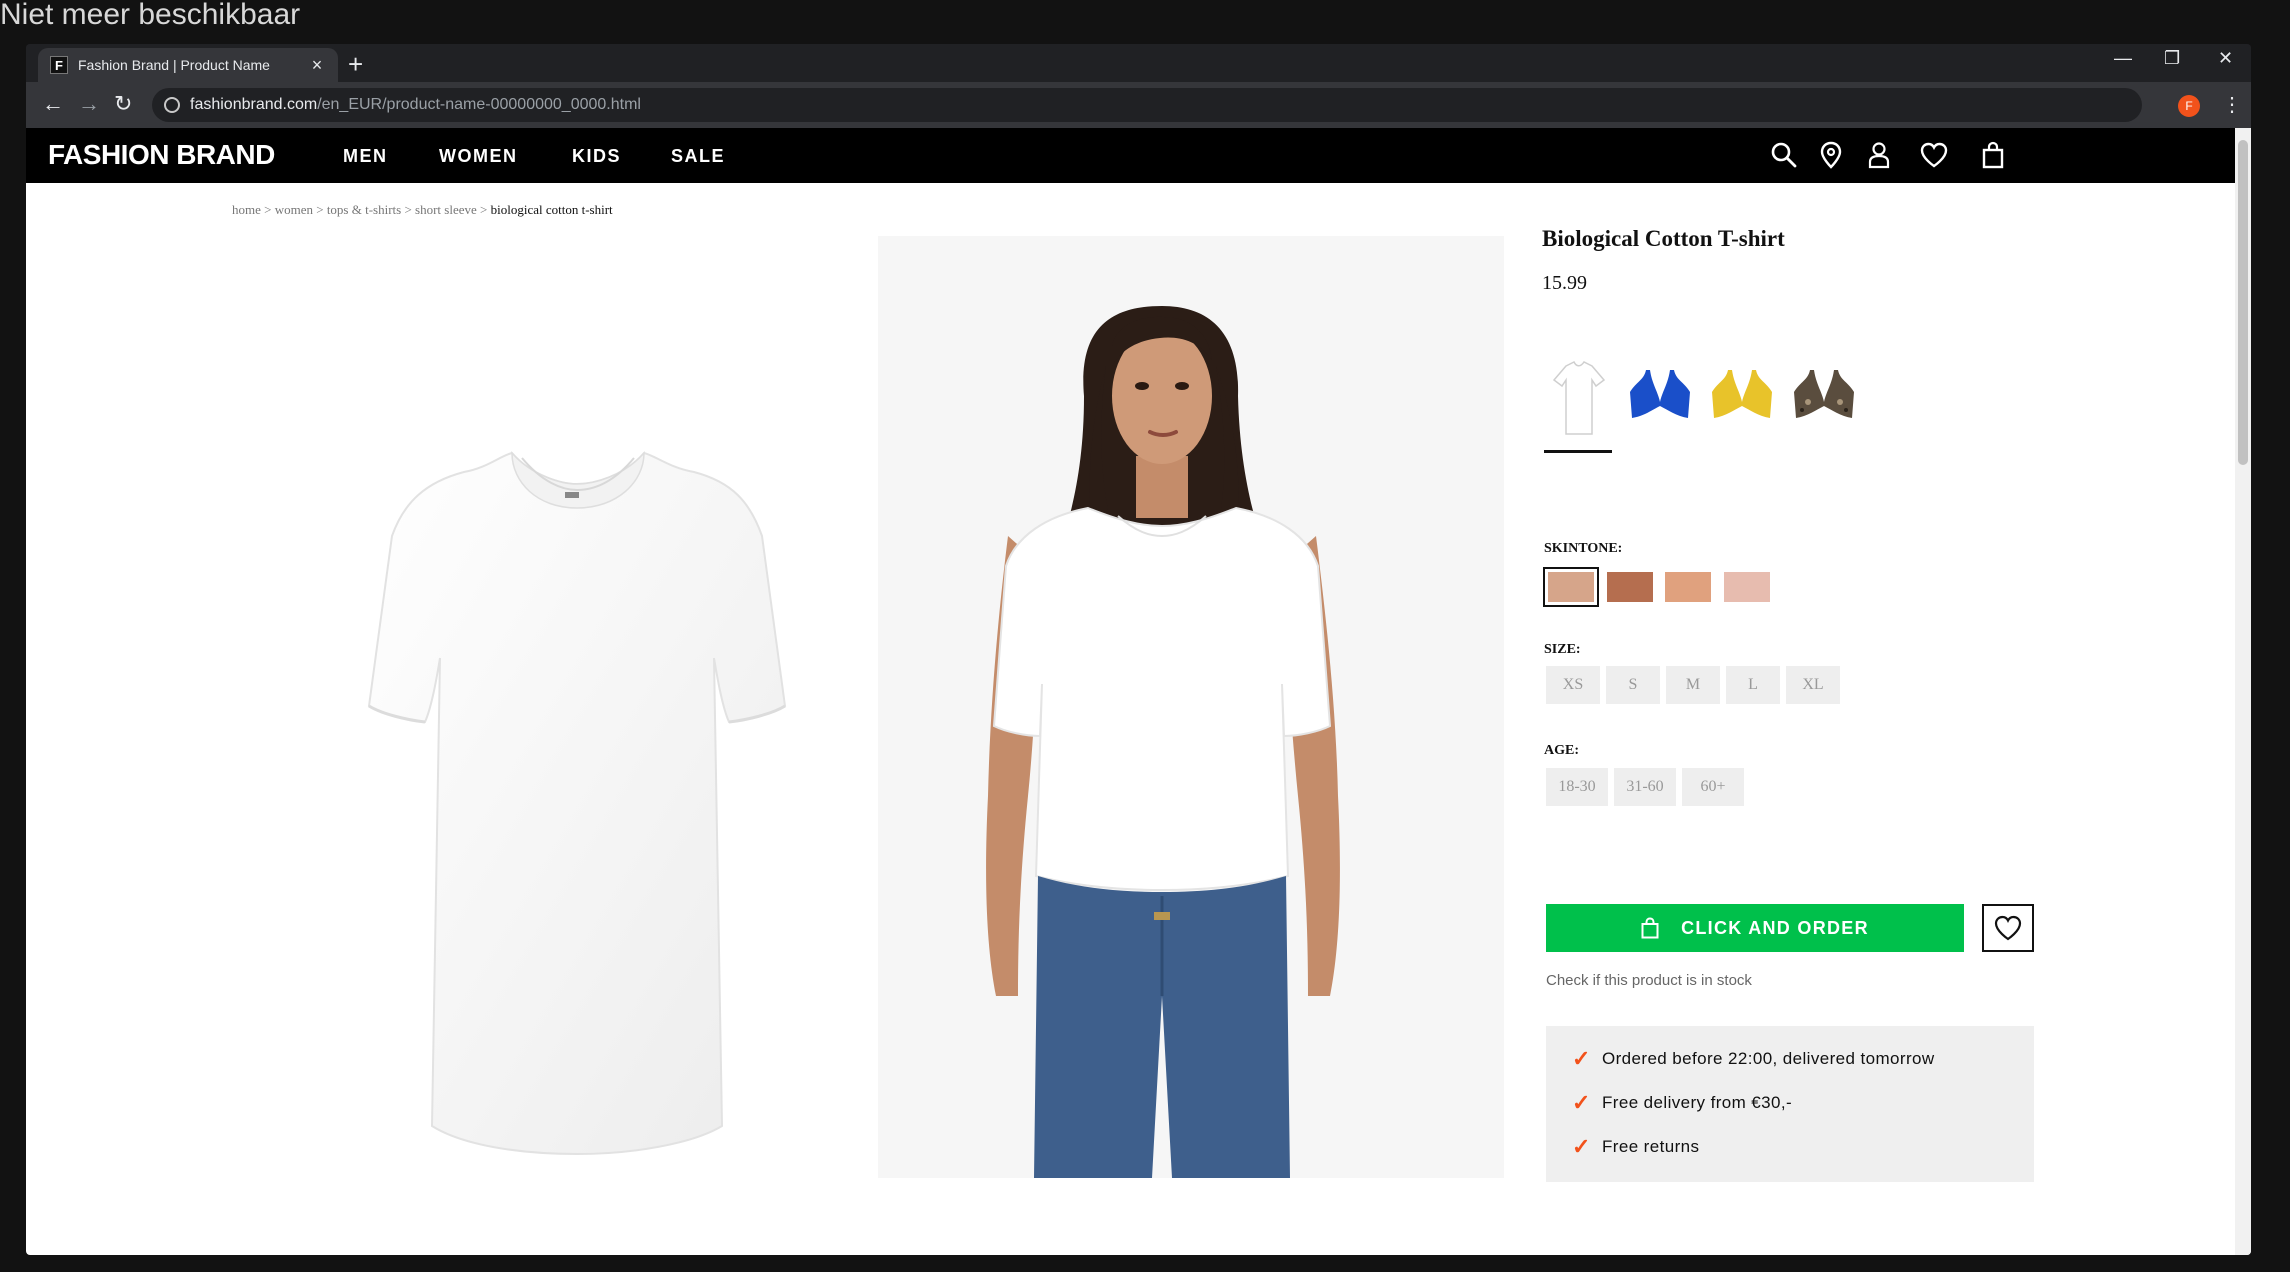 This screenshot has height=1272, width=2290. I want to click on add-to-wishlist-button, so click(2008, 928).